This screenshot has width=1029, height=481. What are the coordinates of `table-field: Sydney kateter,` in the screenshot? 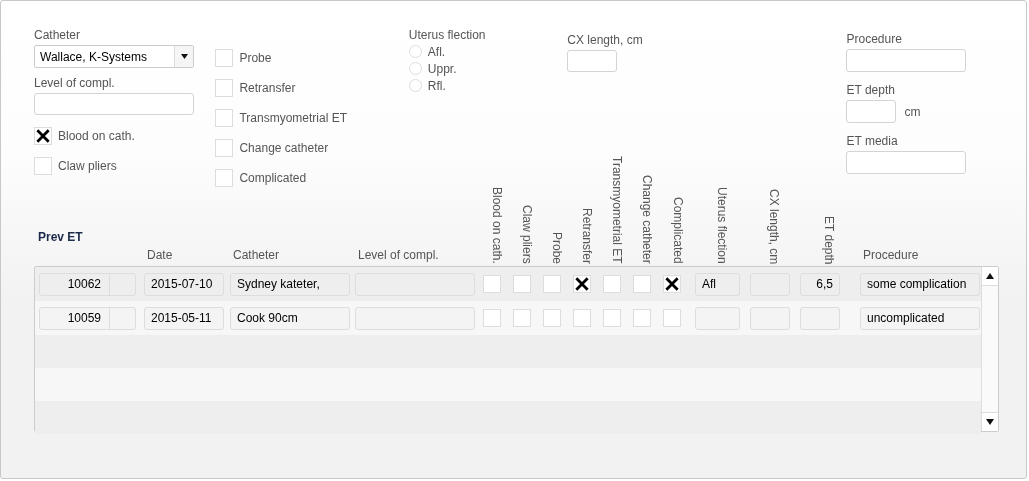 It's located at (290, 284).